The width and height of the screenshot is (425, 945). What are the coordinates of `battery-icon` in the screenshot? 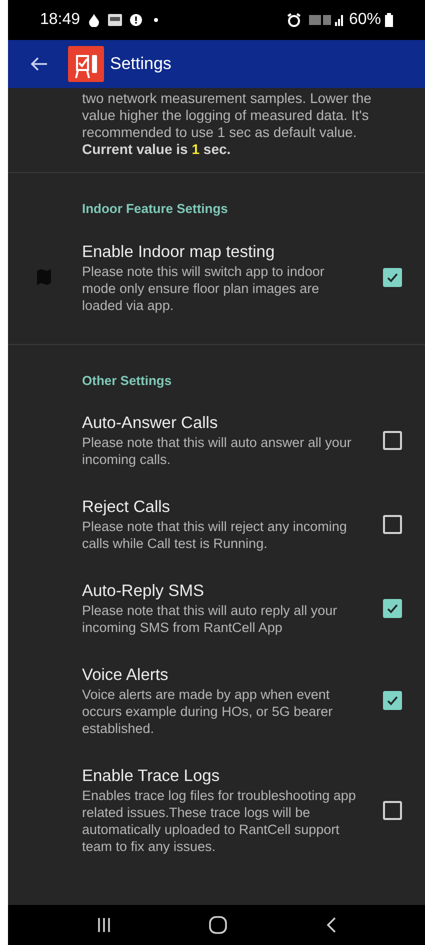 It's located at (389, 20).